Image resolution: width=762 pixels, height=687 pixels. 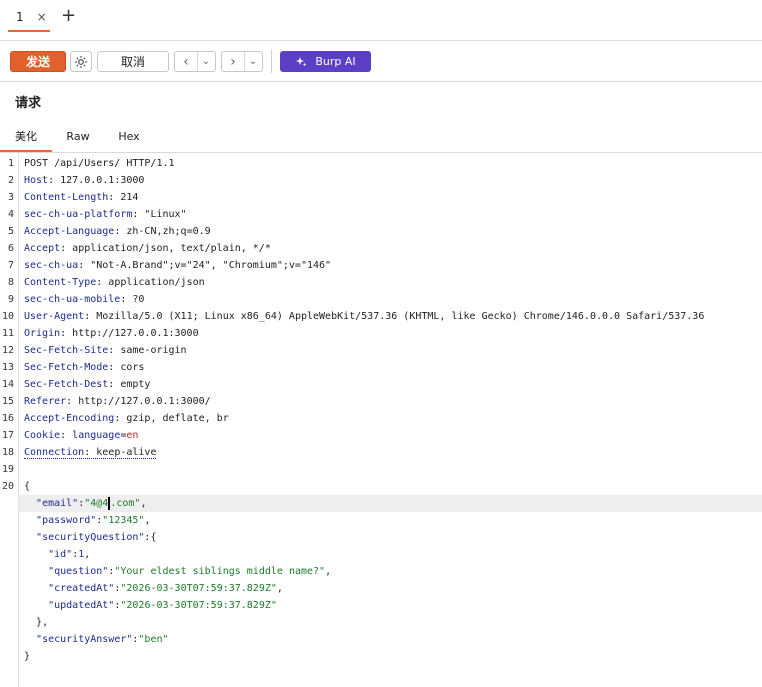 What do you see at coordinates (165, 214) in the screenshot?
I see `header-value: "Linux"` at bounding box center [165, 214].